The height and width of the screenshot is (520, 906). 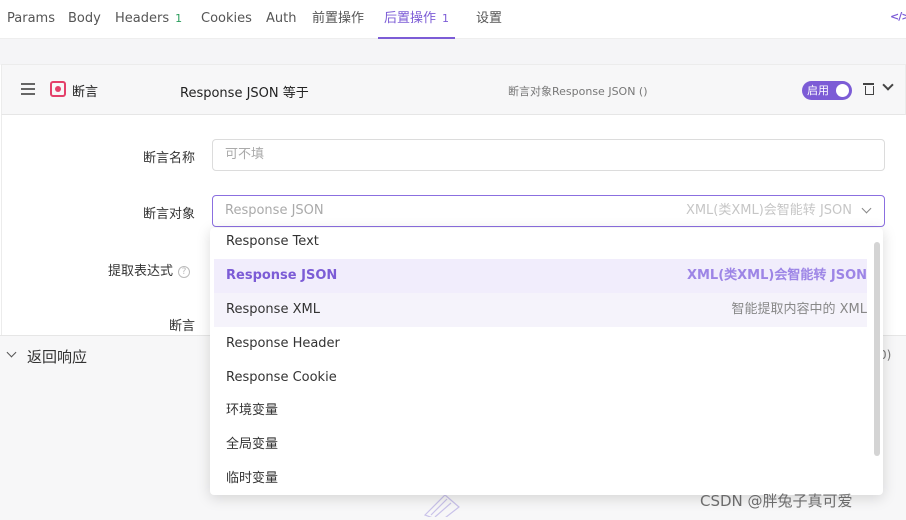 I want to click on section-spacer, so click(x=453, y=52).